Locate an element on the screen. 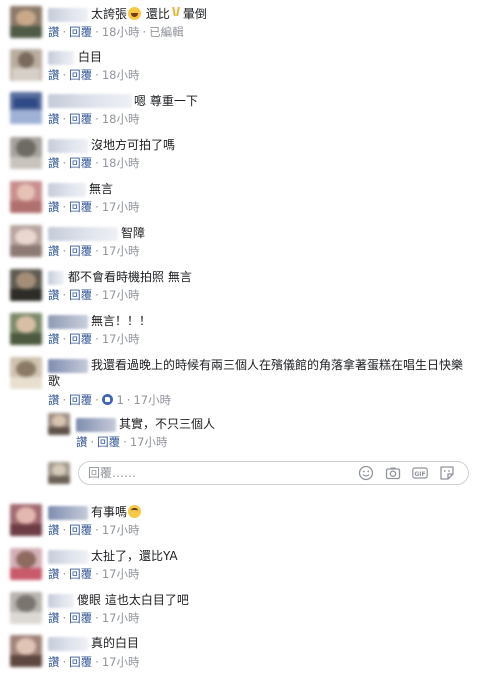 The height and width of the screenshot is (674, 493). comment-text: 都不會看時機拍照 無言 is located at coordinates (130, 277).